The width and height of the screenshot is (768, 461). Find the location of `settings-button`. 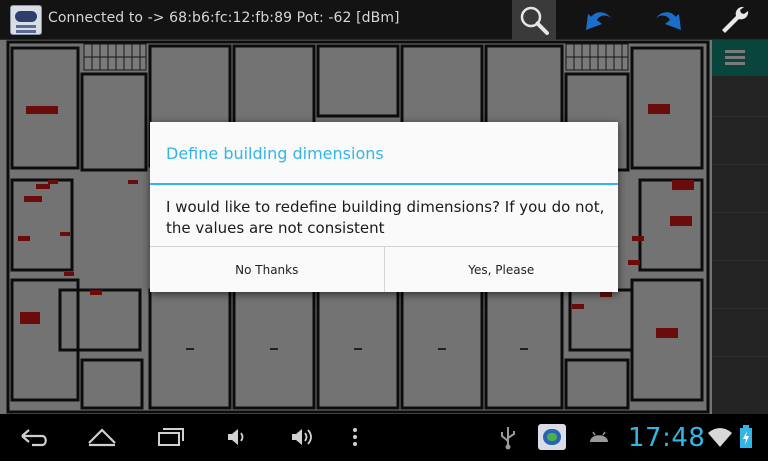

settings-button is located at coordinates (734, 20).